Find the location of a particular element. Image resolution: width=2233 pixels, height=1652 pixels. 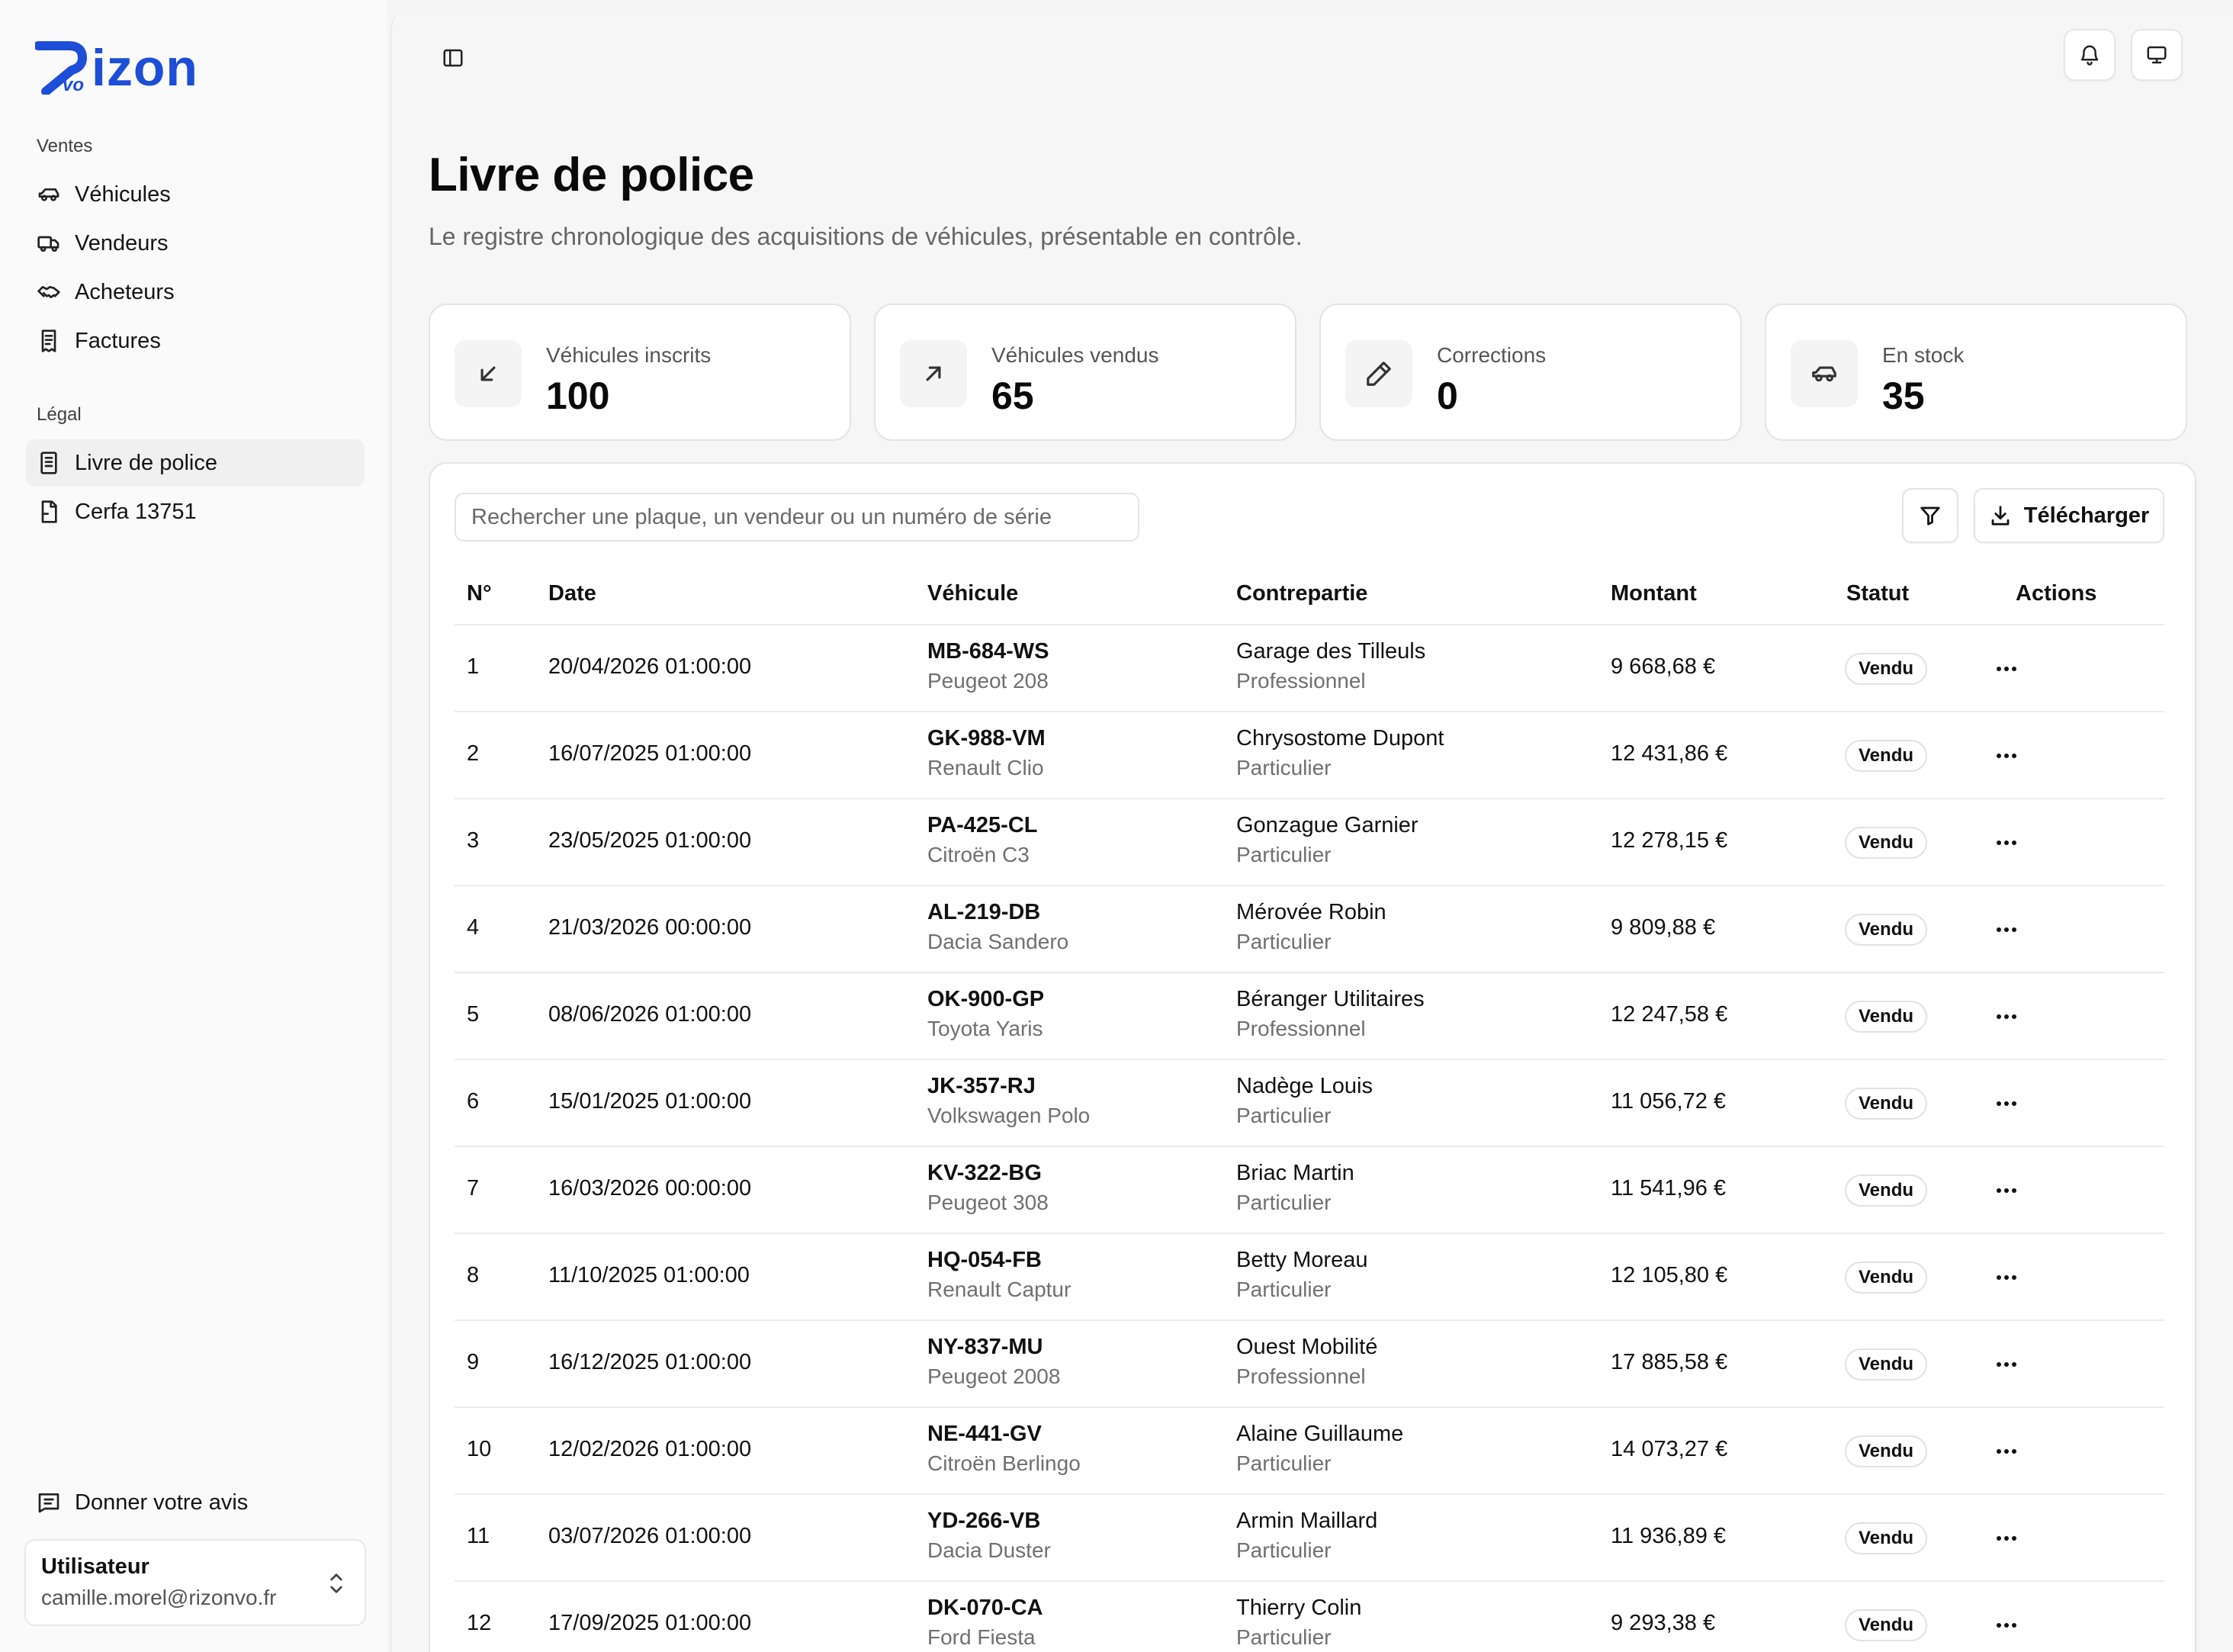

party-name: Armin Maillard is located at coordinates (1307, 1521).